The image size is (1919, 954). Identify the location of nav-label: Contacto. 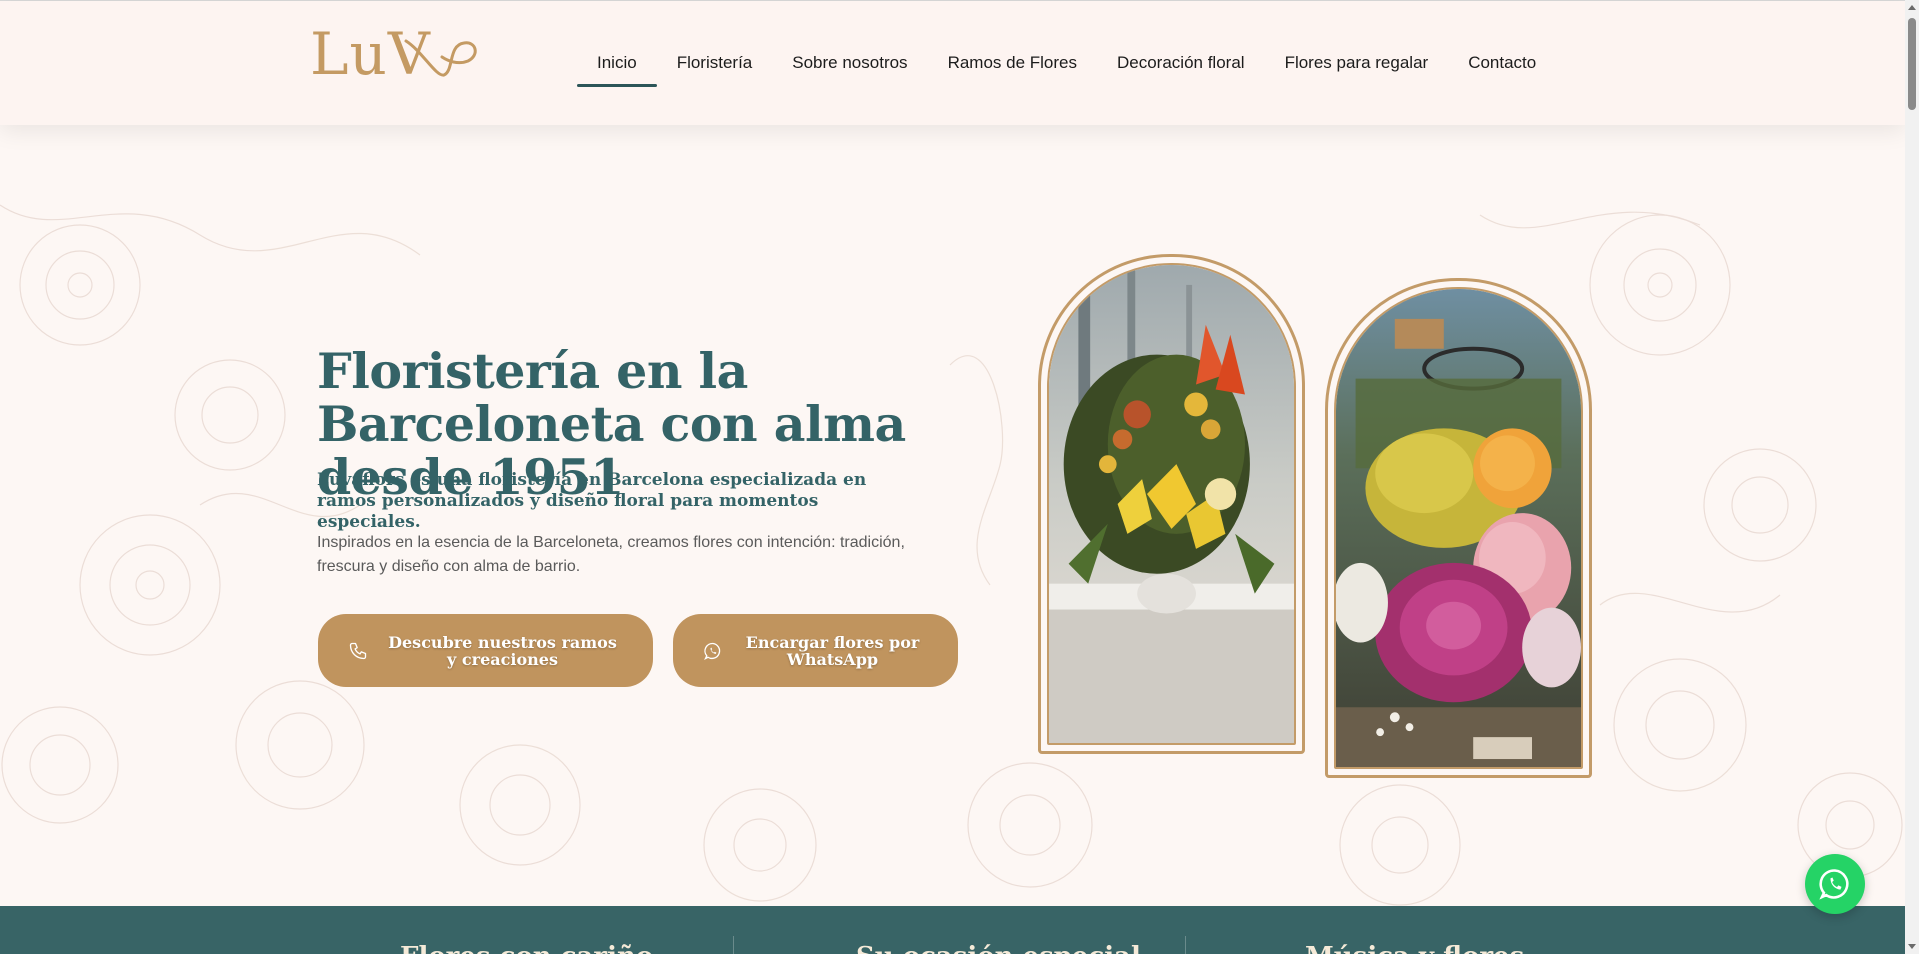
(1502, 62).